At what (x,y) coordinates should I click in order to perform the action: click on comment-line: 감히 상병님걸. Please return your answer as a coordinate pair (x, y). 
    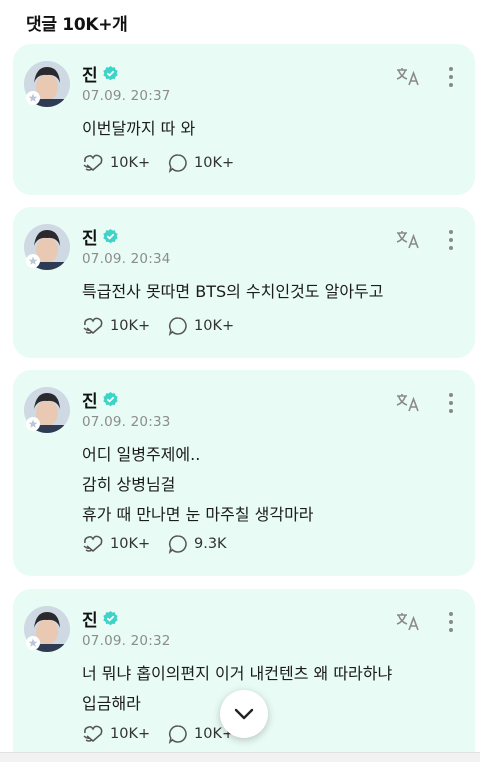
    Looking at the image, I should click on (129, 484).